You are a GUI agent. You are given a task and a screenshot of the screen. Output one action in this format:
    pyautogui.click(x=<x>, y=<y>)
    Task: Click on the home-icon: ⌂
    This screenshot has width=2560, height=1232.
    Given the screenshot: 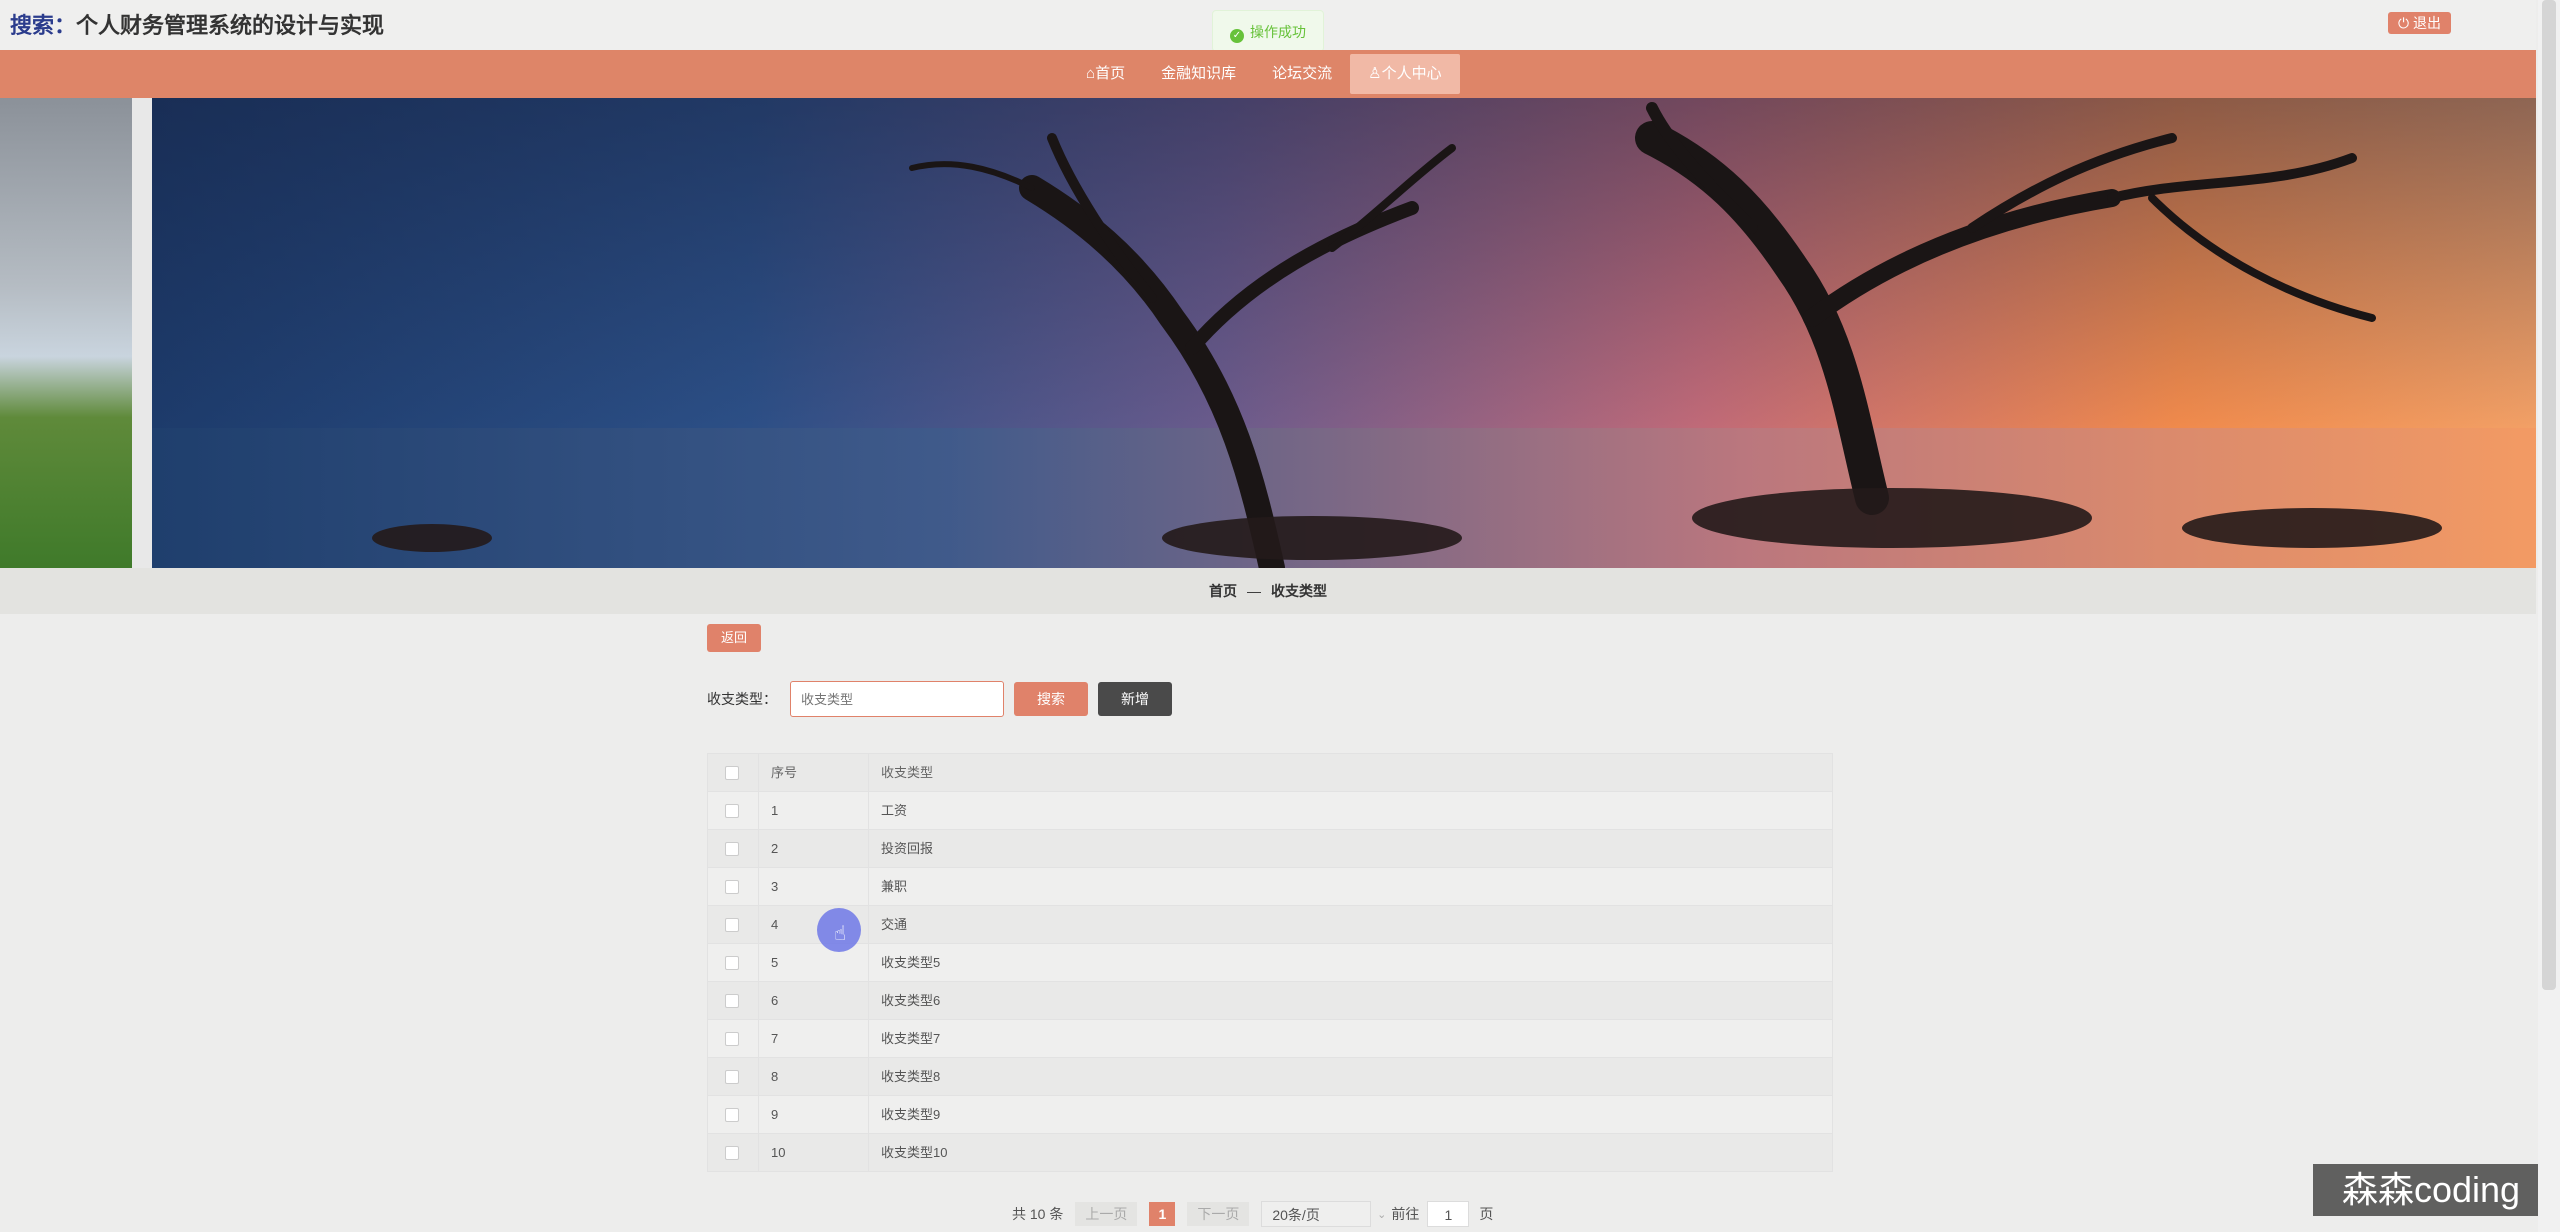 What is the action you would take?
    pyautogui.click(x=1091, y=73)
    